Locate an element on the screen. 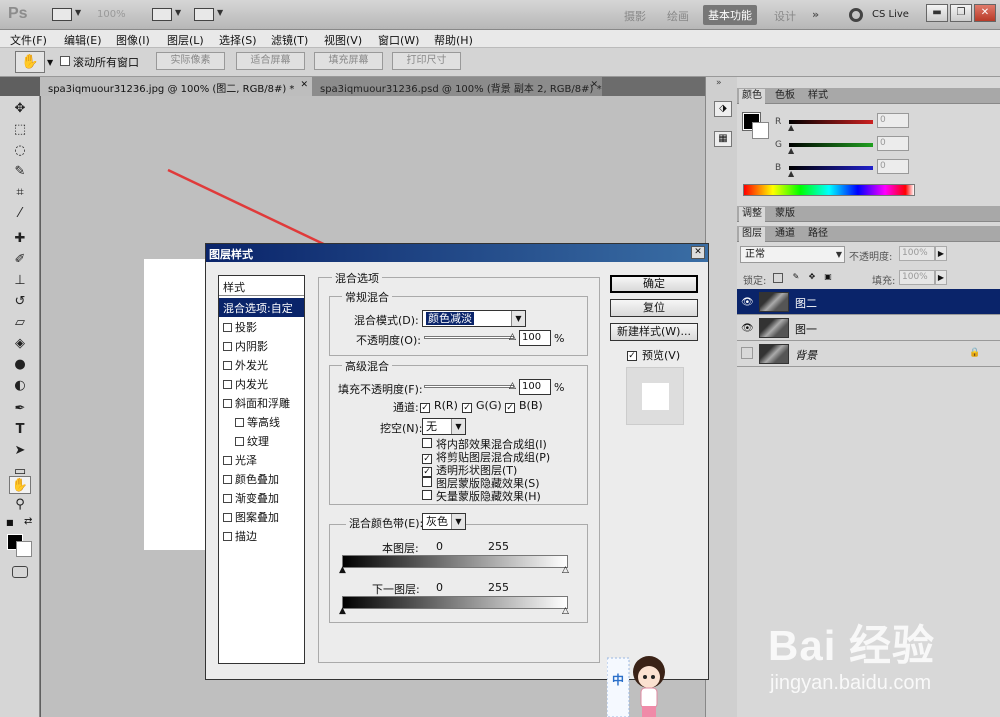 The width and height of the screenshot is (1000, 717). channel-g-input: 0 is located at coordinates (893, 143).